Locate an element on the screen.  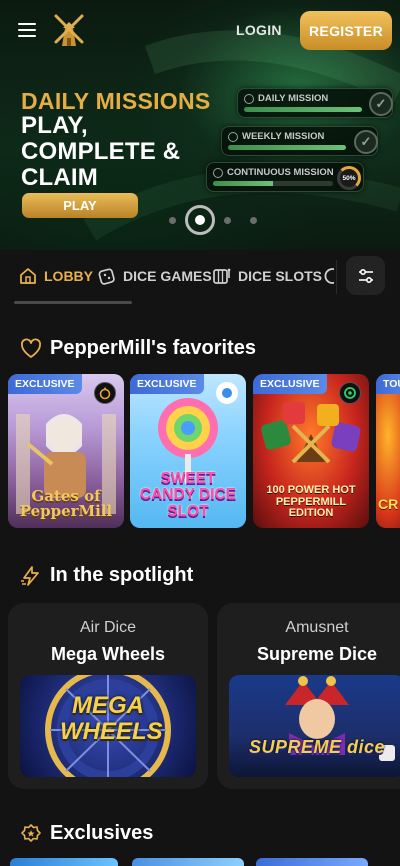
mission-percent: 50% is located at coordinates (349, 178).